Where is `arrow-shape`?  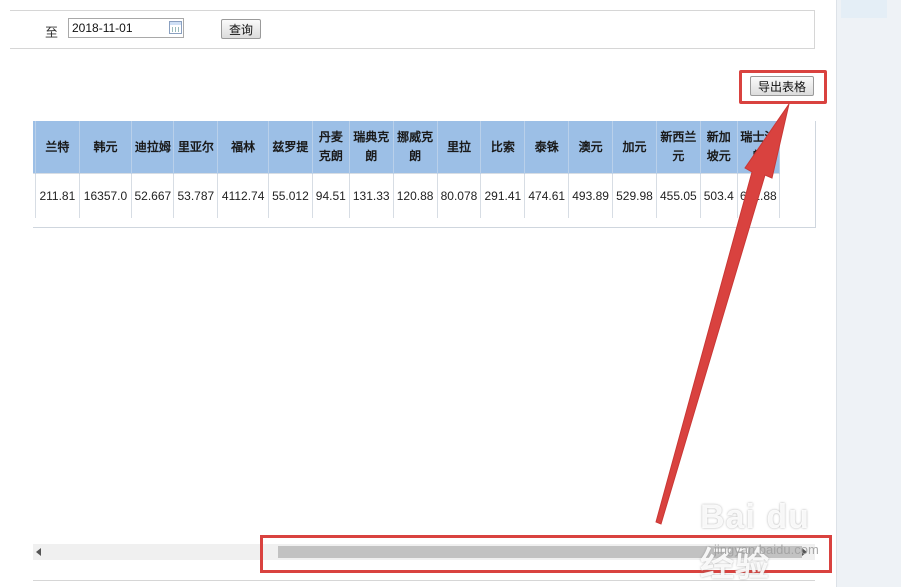 arrow-shape is located at coordinates (722, 314).